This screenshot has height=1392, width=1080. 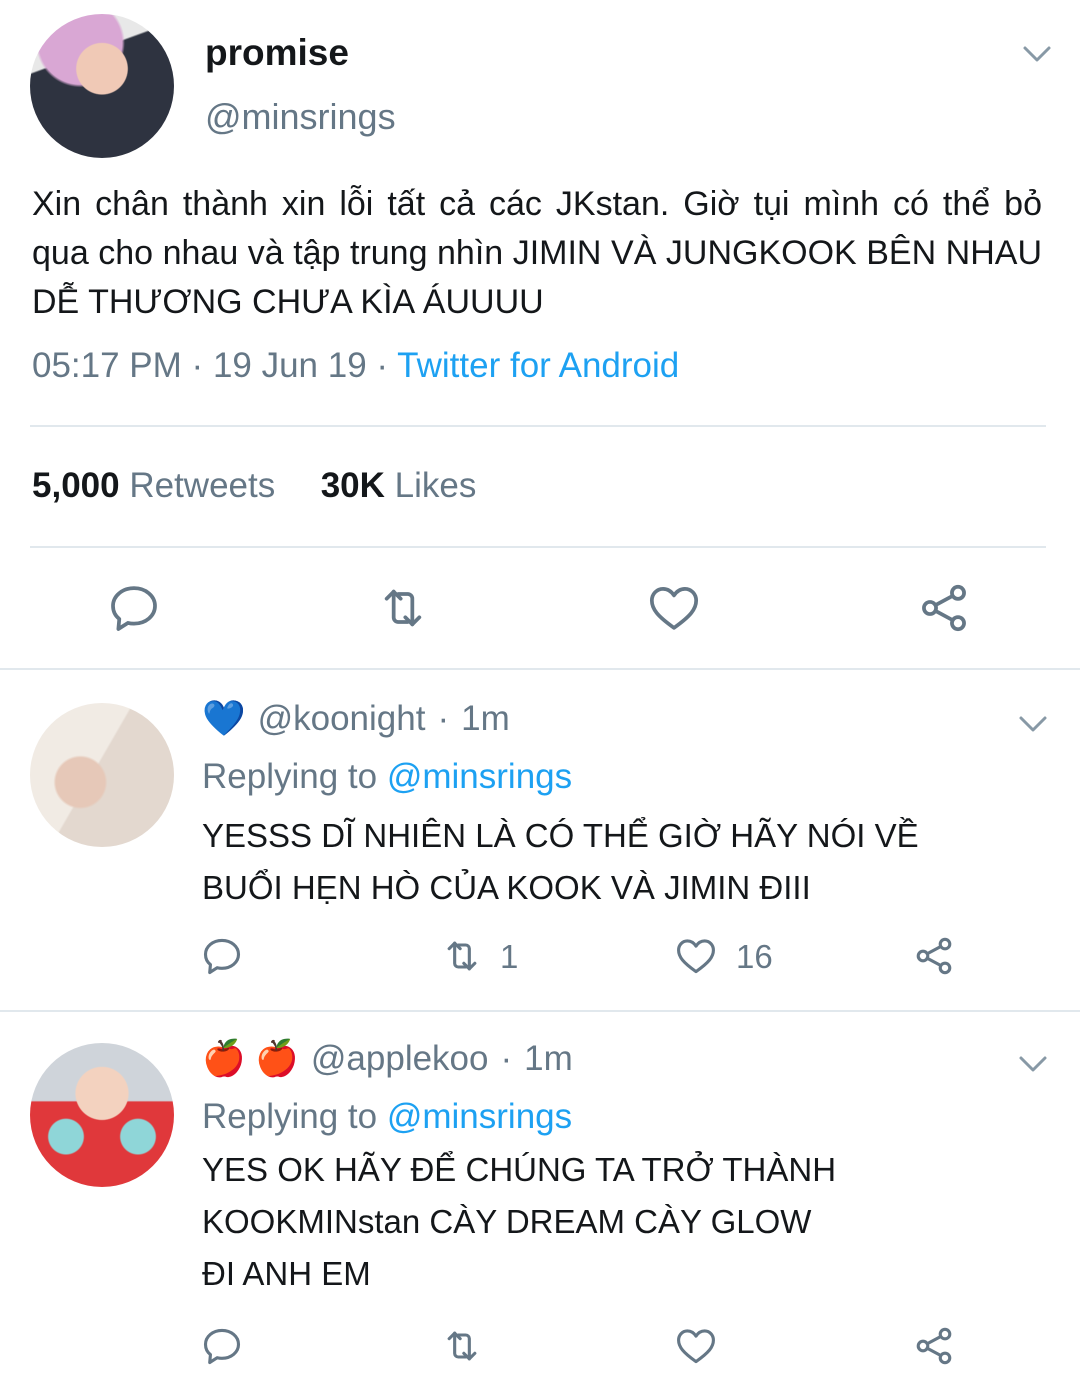 What do you see at coordinates (107, 365) in the screenshot?
I see `tweet-time: 05:17 PM` at bounding box center [107, 365].